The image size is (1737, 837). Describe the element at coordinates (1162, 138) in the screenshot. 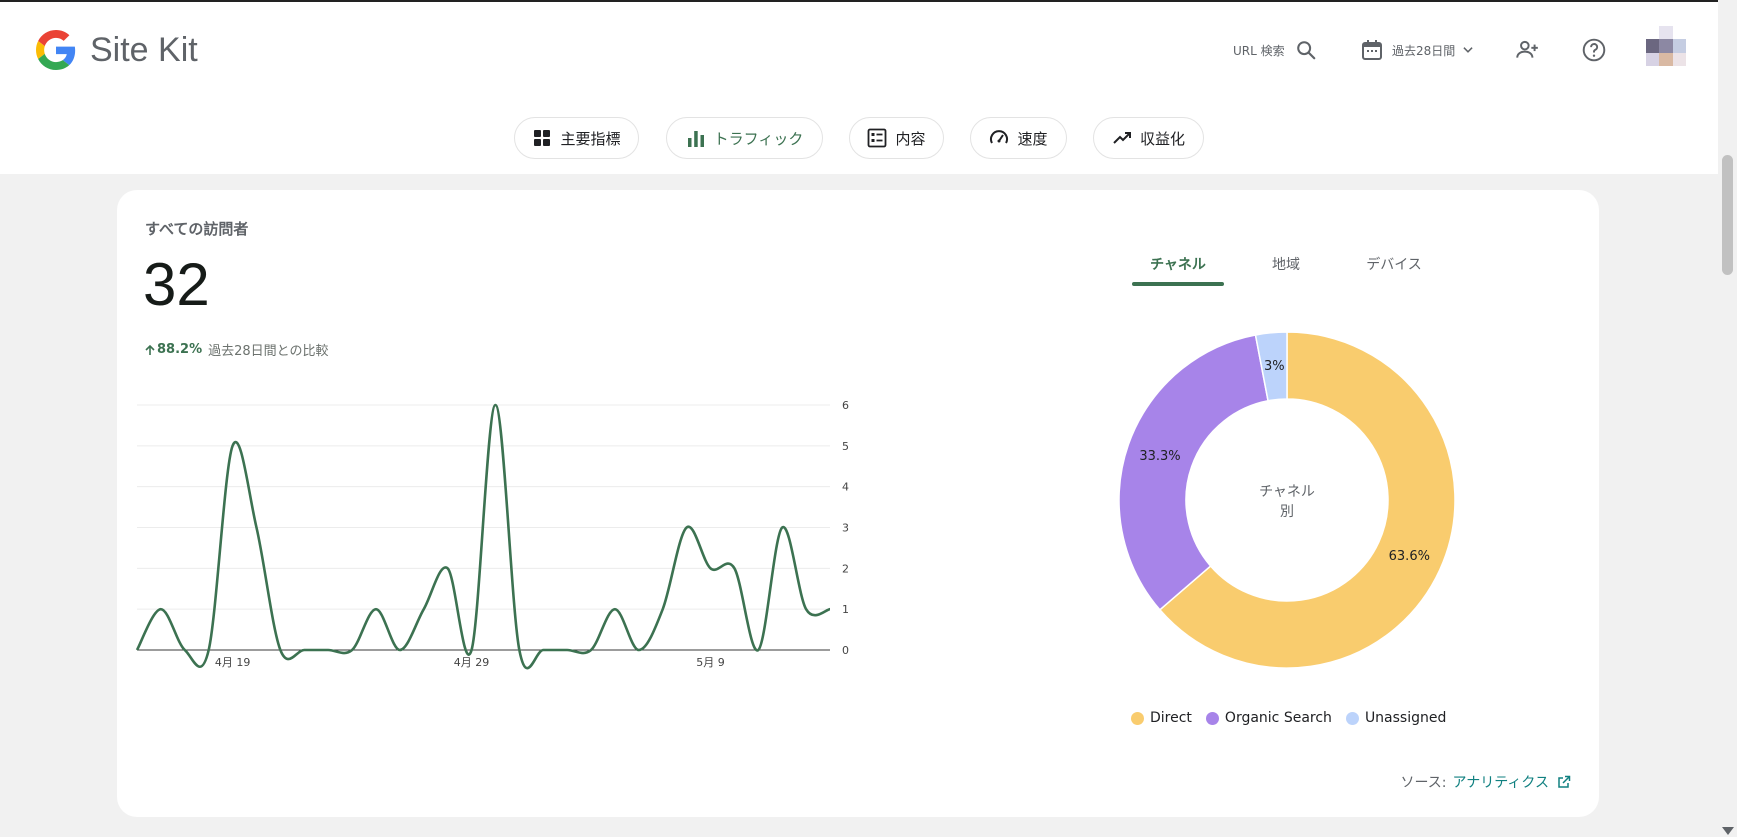

I see `nav-tab-label: 収益化` at that location.